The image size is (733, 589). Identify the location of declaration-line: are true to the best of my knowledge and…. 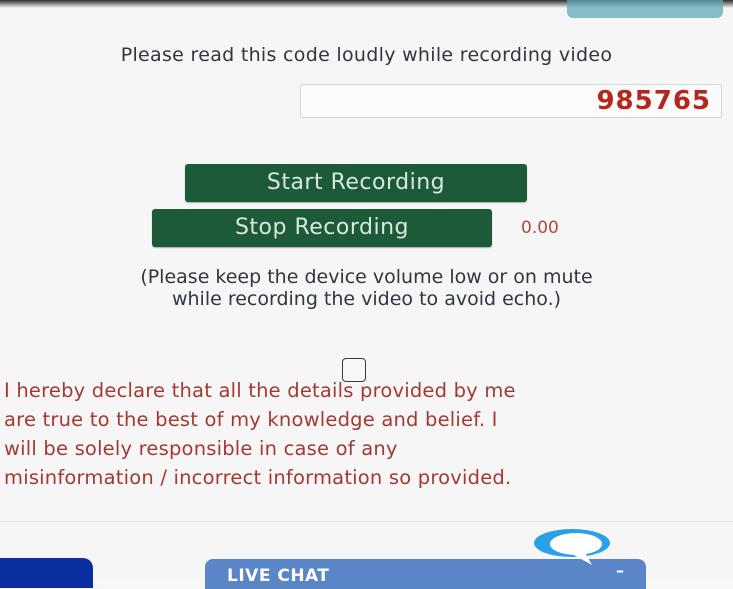
(251, 419).